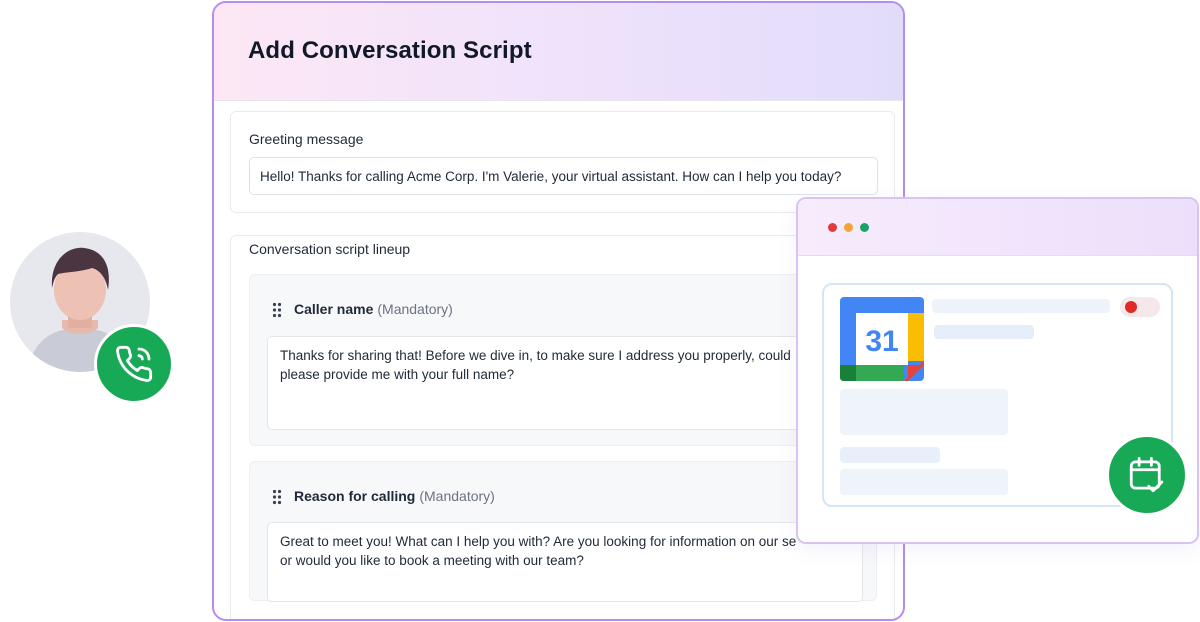  I want to click on lineup-label: Conversation script lineup, so click(330, 249).